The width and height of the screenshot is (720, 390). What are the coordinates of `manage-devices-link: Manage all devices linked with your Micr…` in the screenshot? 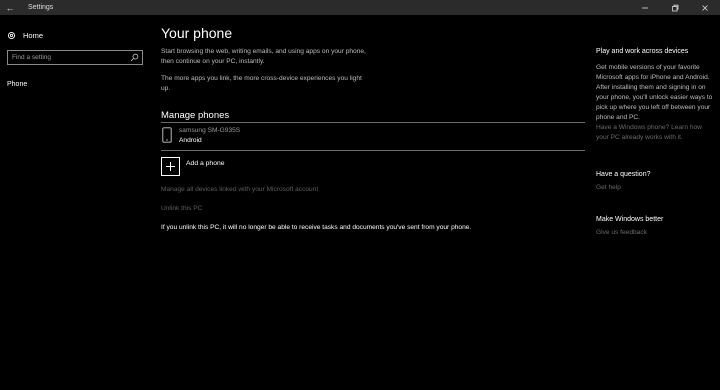 It's located at (239, 189).